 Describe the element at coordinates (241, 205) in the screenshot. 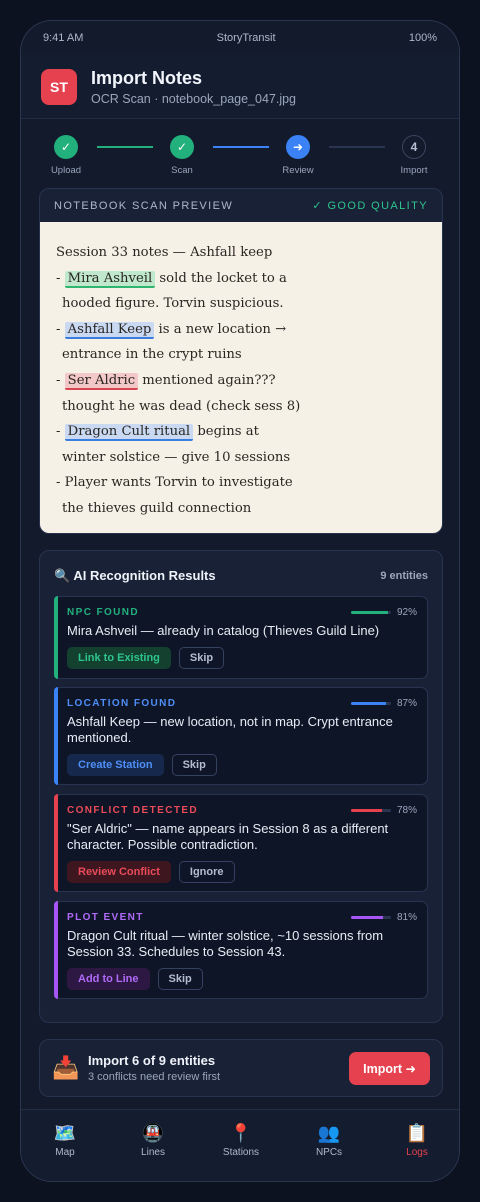

I see `scan-preview-header: NOTEBOOK SCAN PREVIEW ✓ GOOD QUALITY` at that location.